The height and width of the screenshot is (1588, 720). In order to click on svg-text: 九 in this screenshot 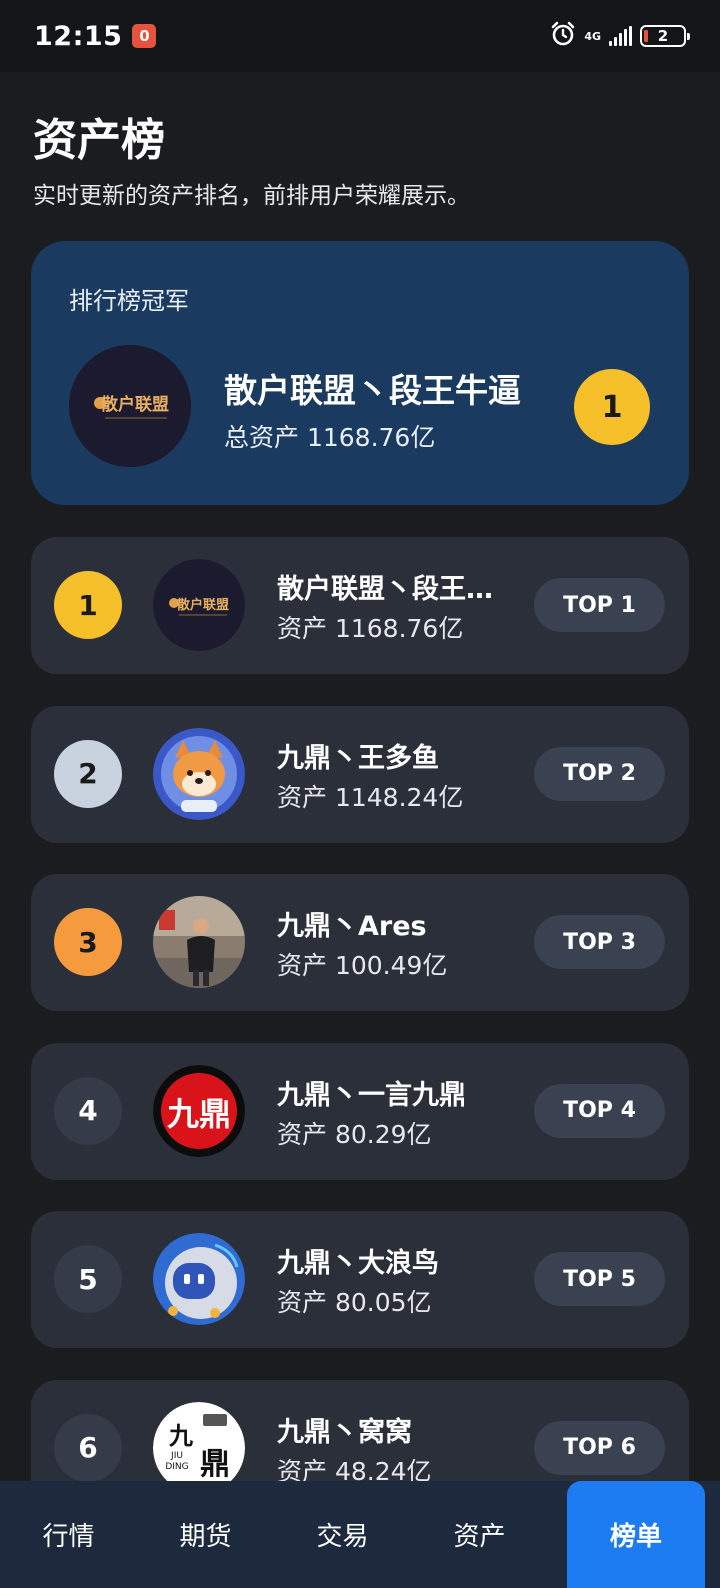, I will do `click(180, 1436)`.